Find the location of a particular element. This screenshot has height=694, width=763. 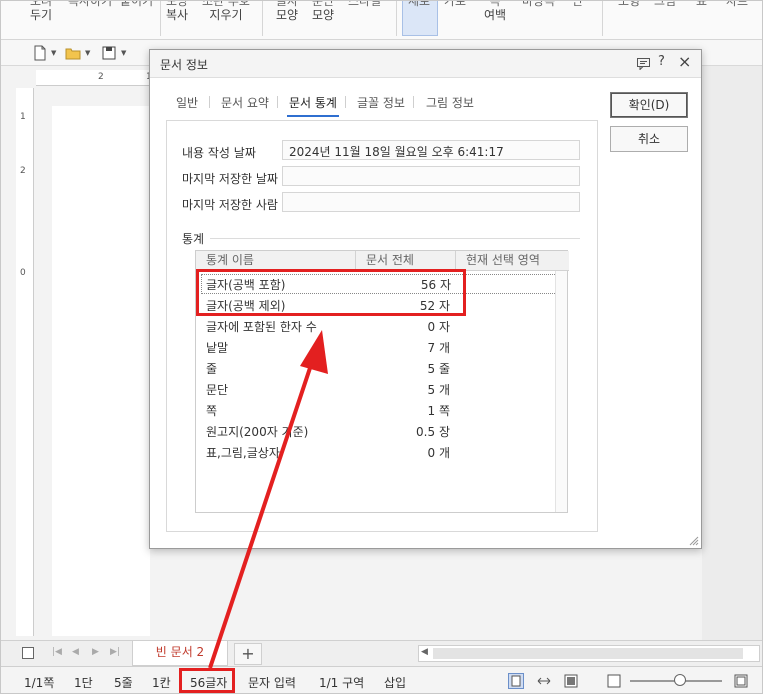

statistics-group-title: 통계 is located at coordinates (193, 239).